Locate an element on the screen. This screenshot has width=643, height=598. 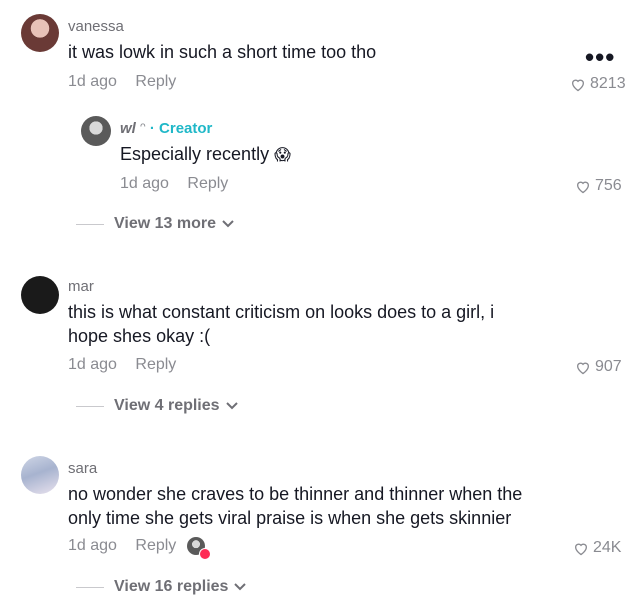
comment-username: mar is located at coordinates (81, 286).